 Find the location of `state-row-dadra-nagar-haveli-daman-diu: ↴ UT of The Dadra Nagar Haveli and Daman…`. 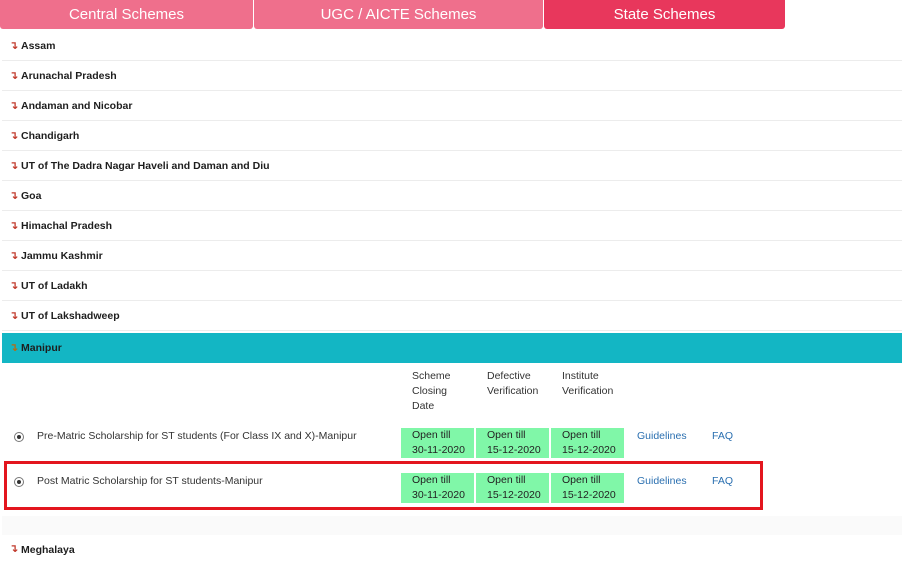

state-row-dadra-nagar-haveli-daman-diu: ↴ UT of The Dadra Nagar Haveli and Daman… is located at coordinates (452, 166).